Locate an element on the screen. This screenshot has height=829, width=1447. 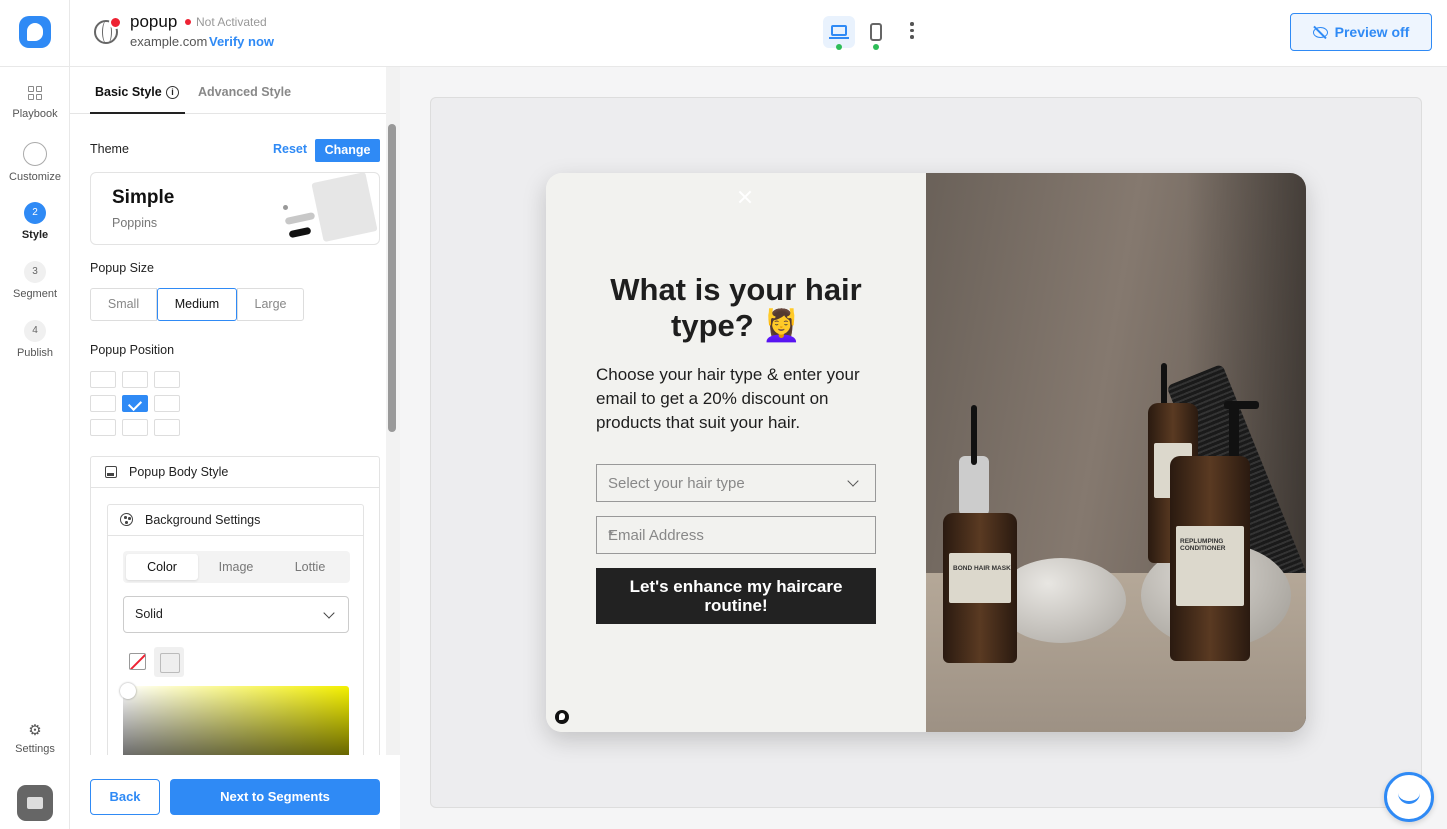
bottle-label: BOND HAIR MASK is located at coordinates (982, 568).